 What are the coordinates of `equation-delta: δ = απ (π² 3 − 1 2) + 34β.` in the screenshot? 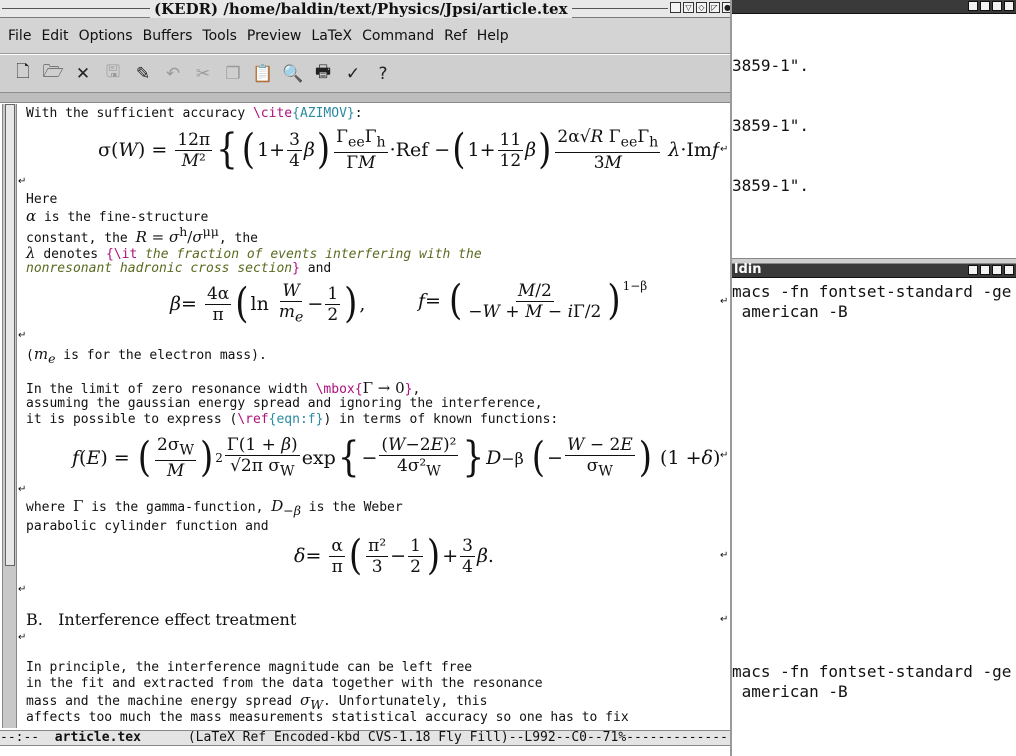 It's located at (394, 556).